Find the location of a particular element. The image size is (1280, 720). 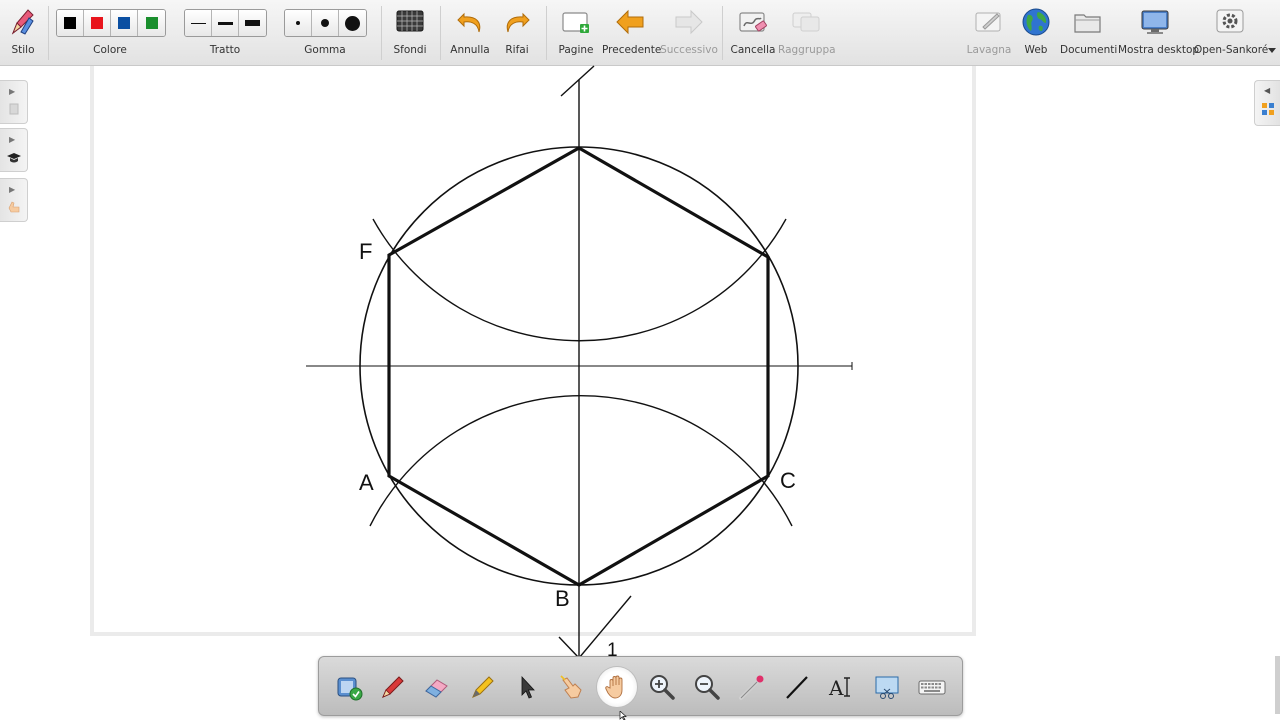

hand-tool-button is located at coordinates (617, 687).